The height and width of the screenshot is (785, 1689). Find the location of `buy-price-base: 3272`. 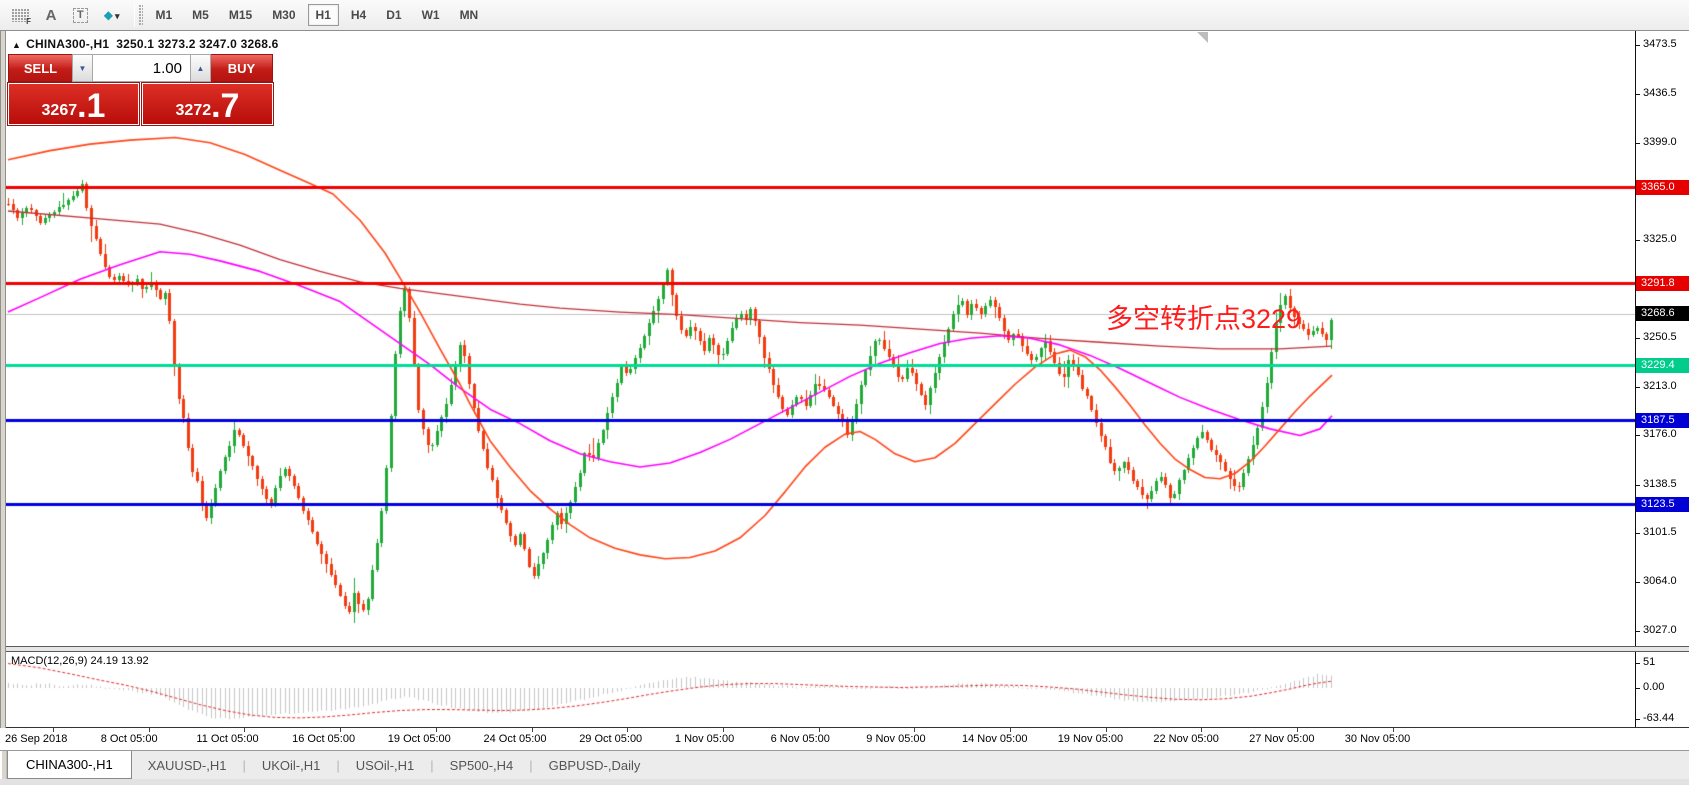

buy-price-base: 3272 is located at coordinates (193, 110).